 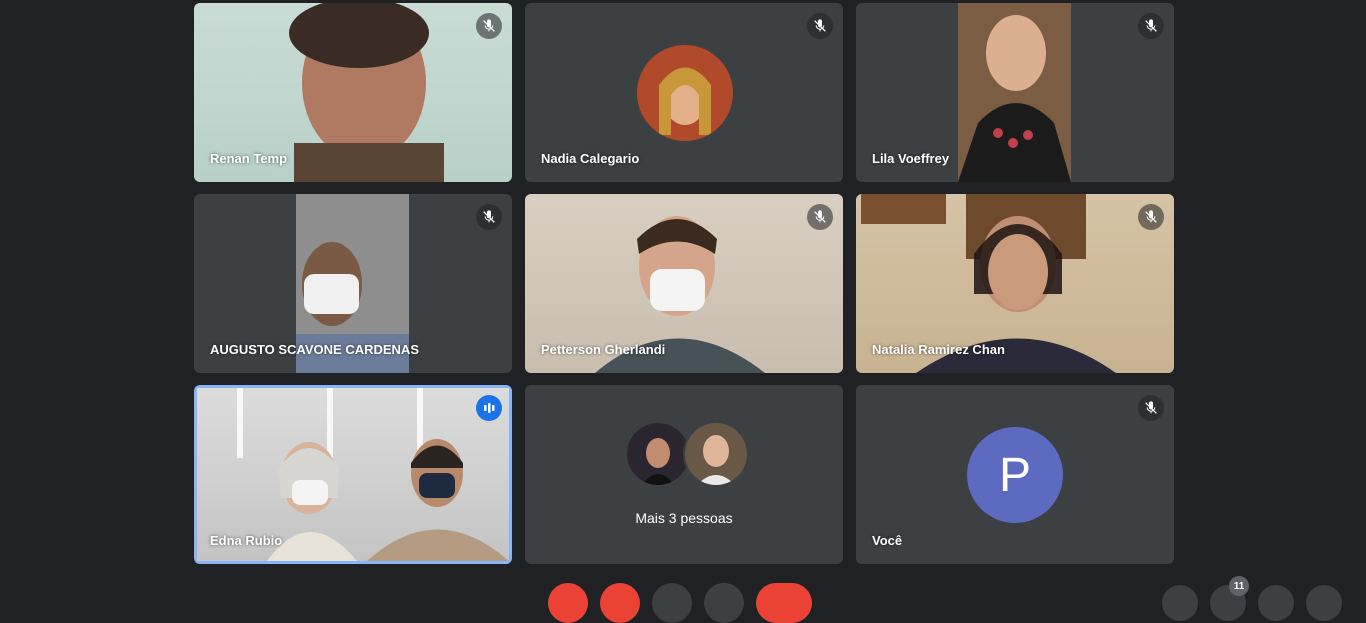 I want to click on present-button, so click(x=672, y=603).